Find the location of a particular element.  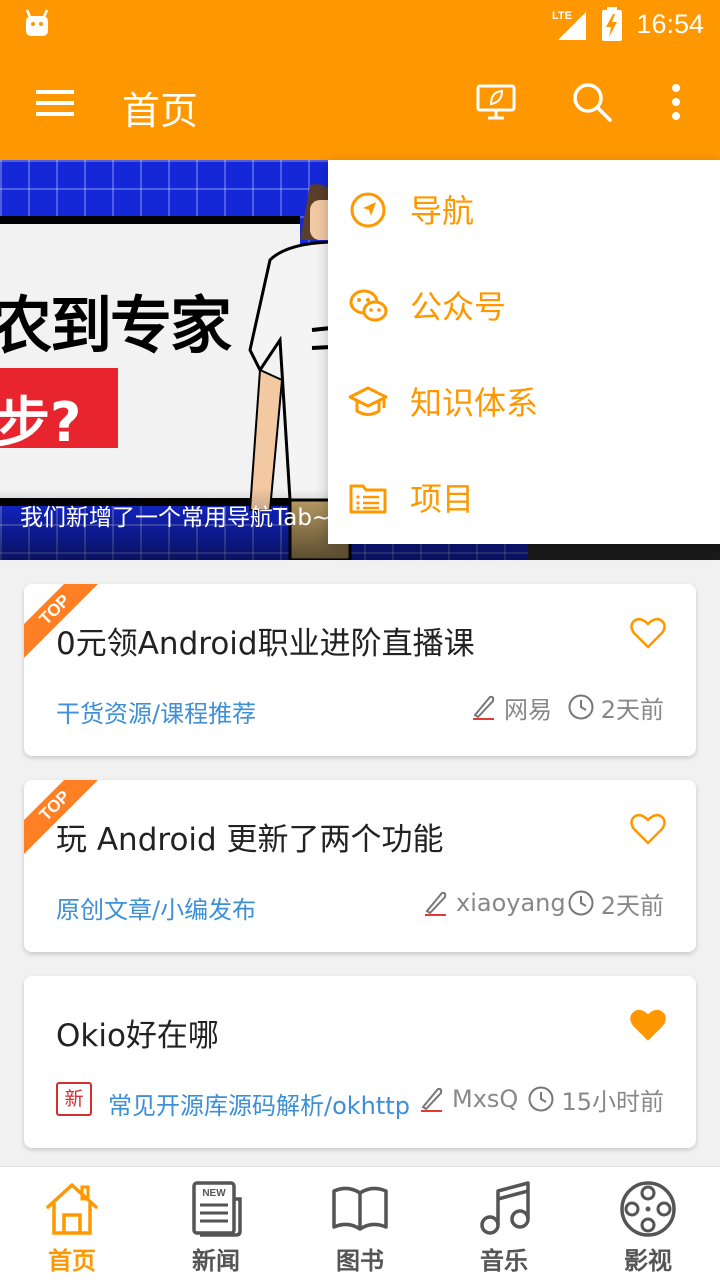

article-author: MxsQ is located at coordinates (468, 1099).